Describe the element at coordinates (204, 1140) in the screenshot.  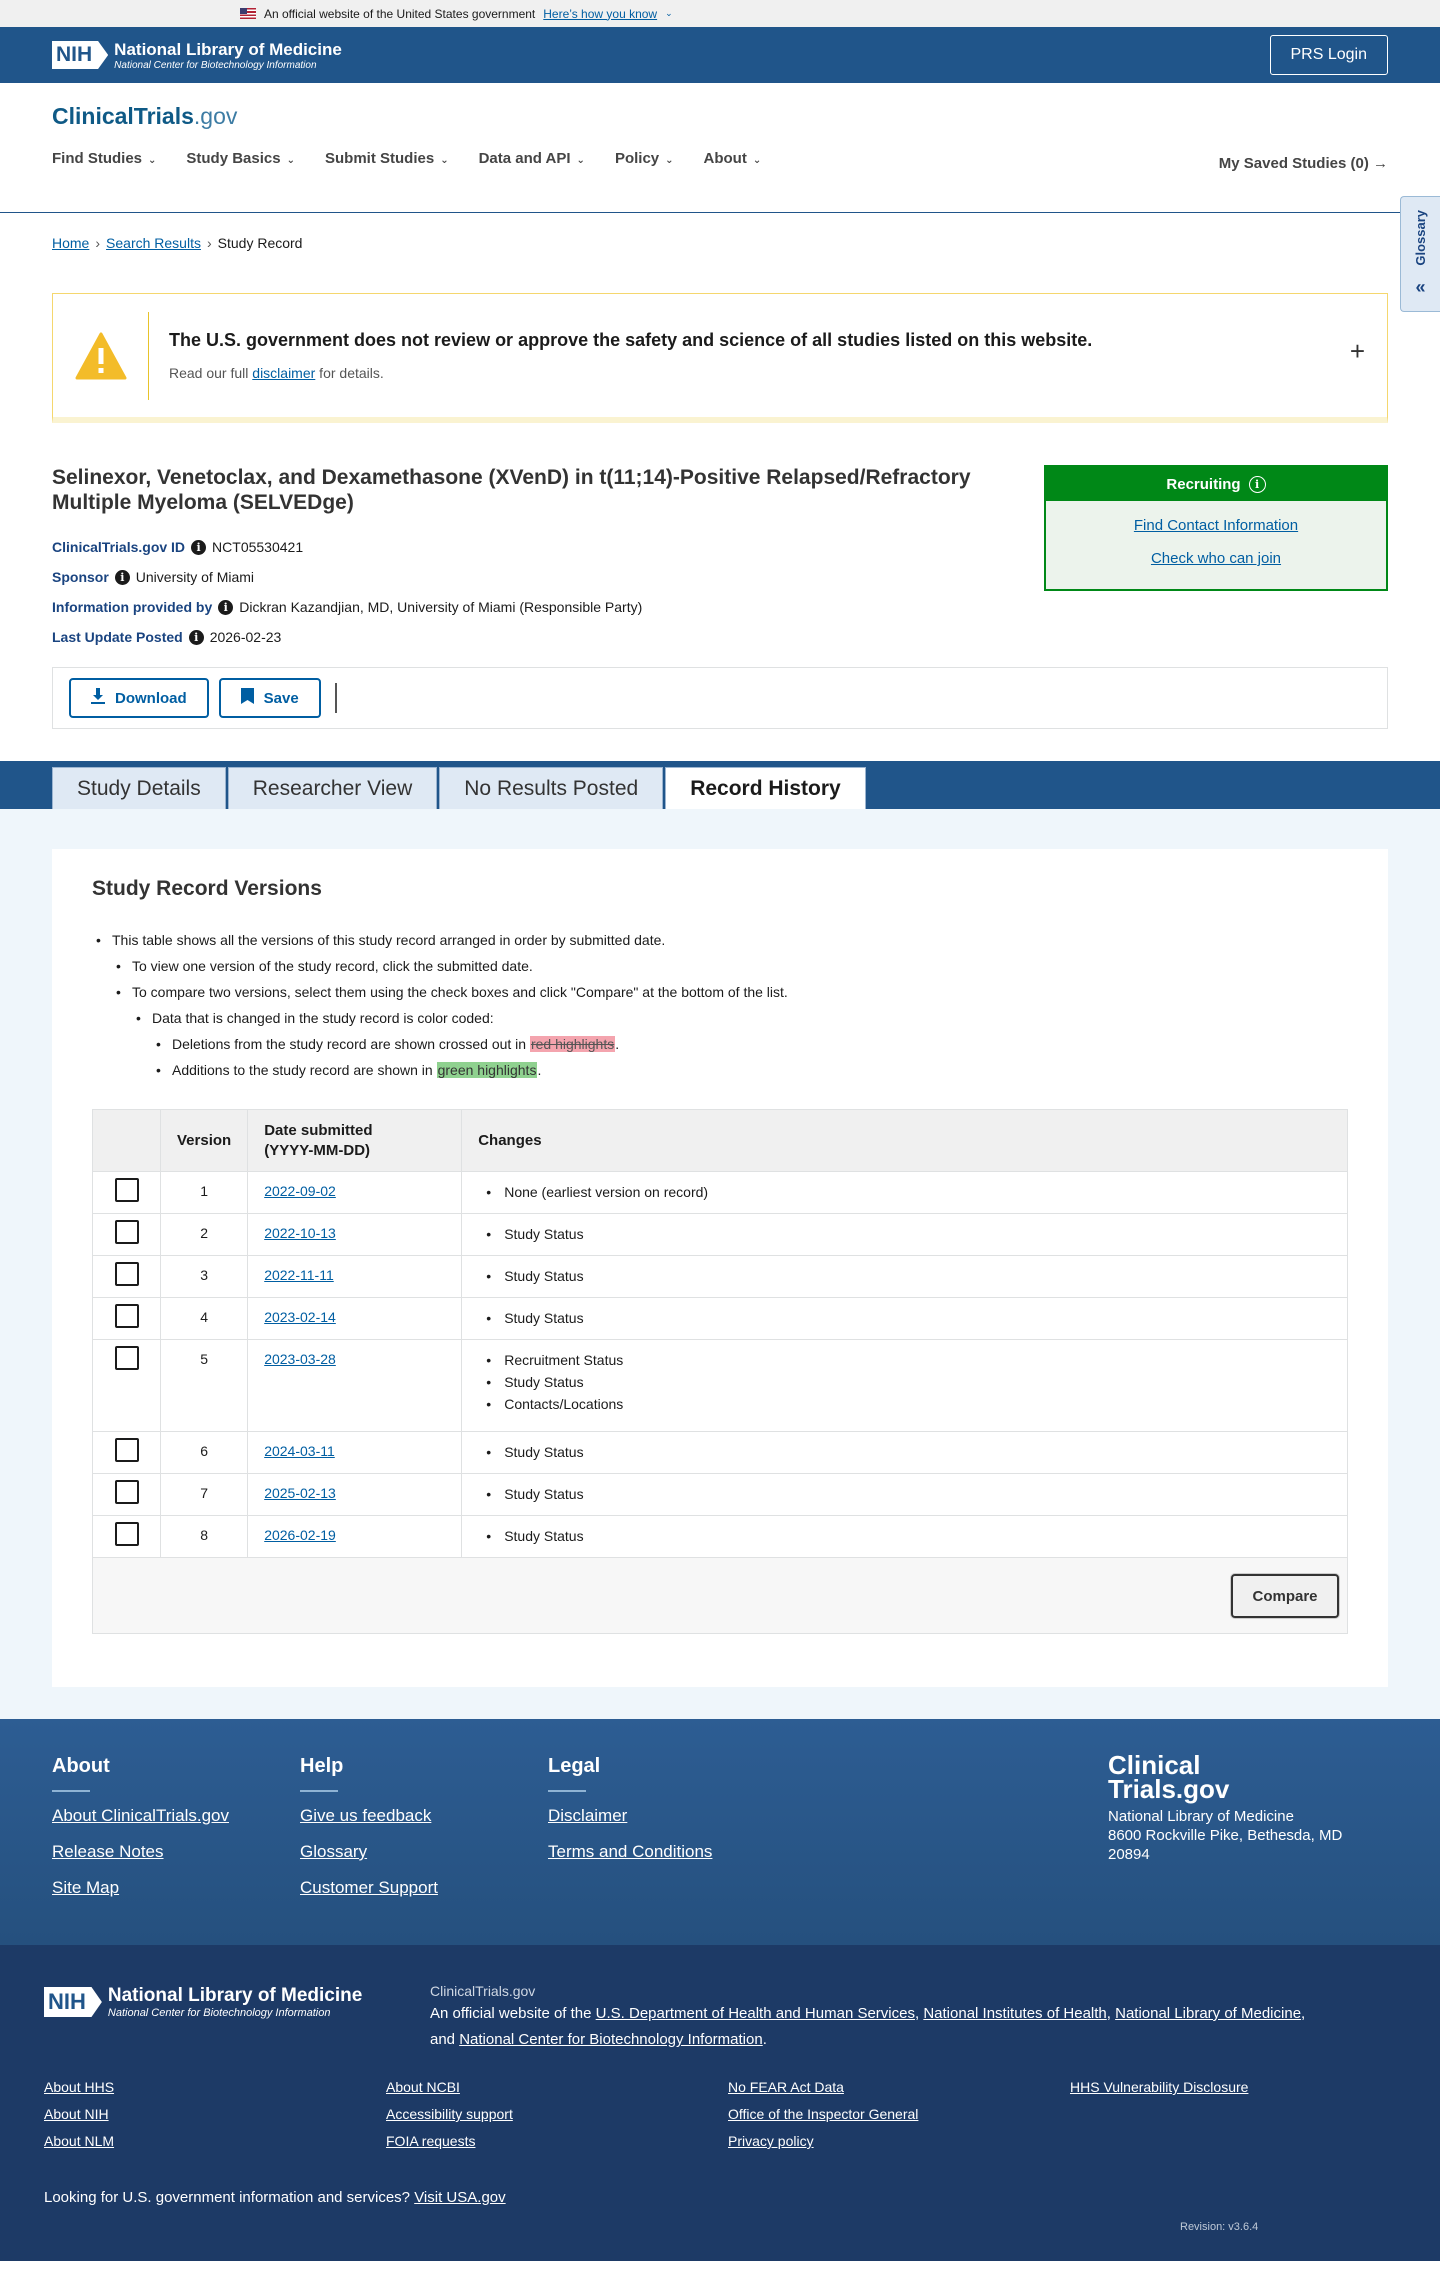
I see `col-version: Version` at that location.